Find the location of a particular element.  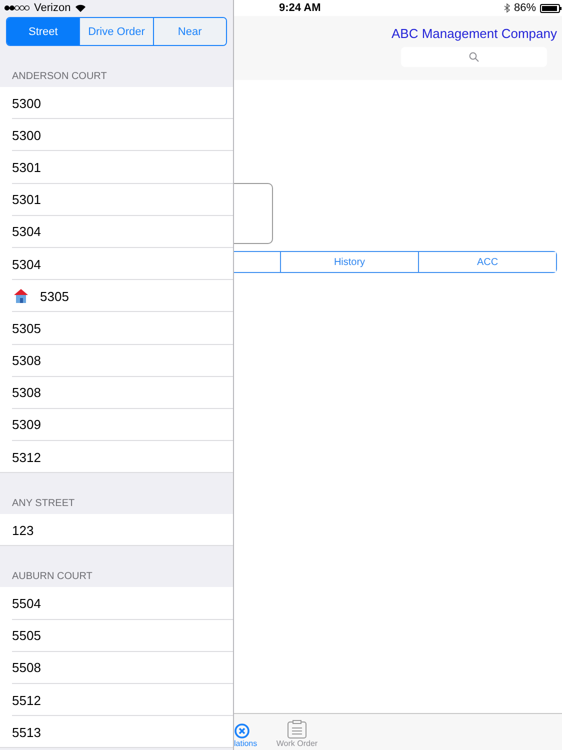

close-icon is located at coordinates (242, 731).